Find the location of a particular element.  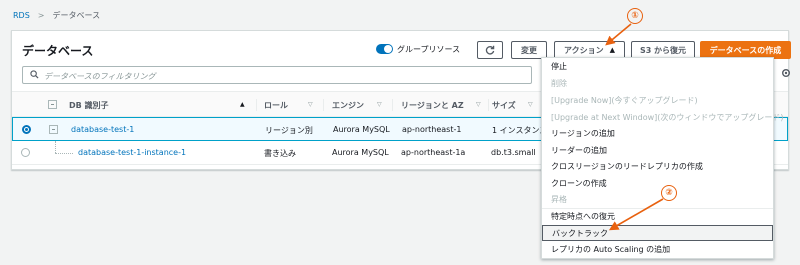

search-icon is located at coordinates (34, 74).